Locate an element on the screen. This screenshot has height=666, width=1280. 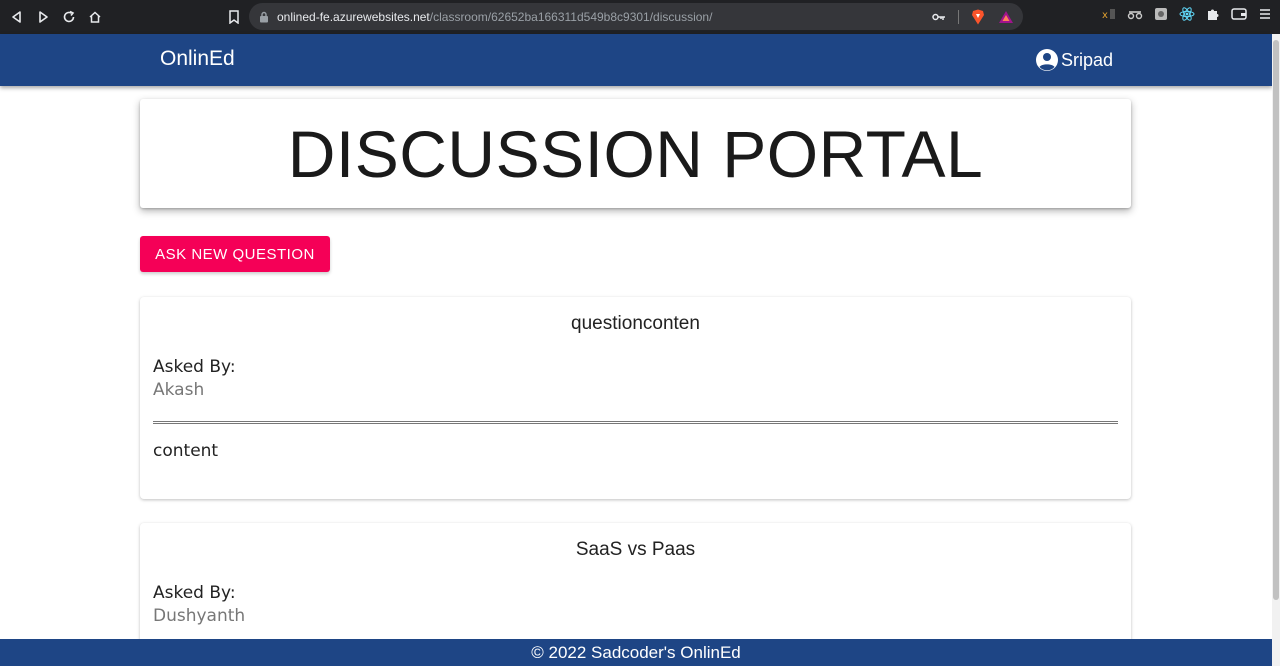
lock-icon is located at coordinates (264, 16).